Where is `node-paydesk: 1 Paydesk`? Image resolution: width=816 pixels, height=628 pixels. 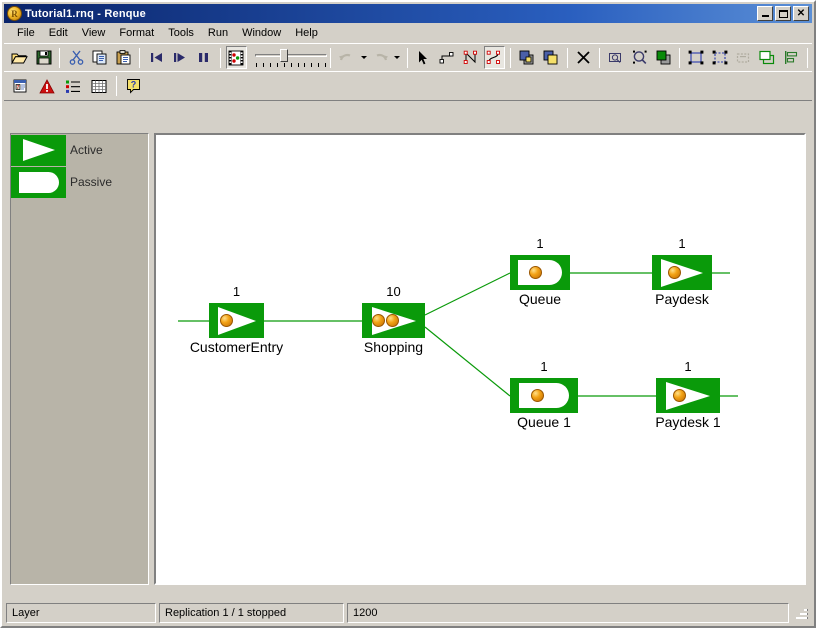
node-paydesk: 1 Paydesk is located at coordinates (682, 271).